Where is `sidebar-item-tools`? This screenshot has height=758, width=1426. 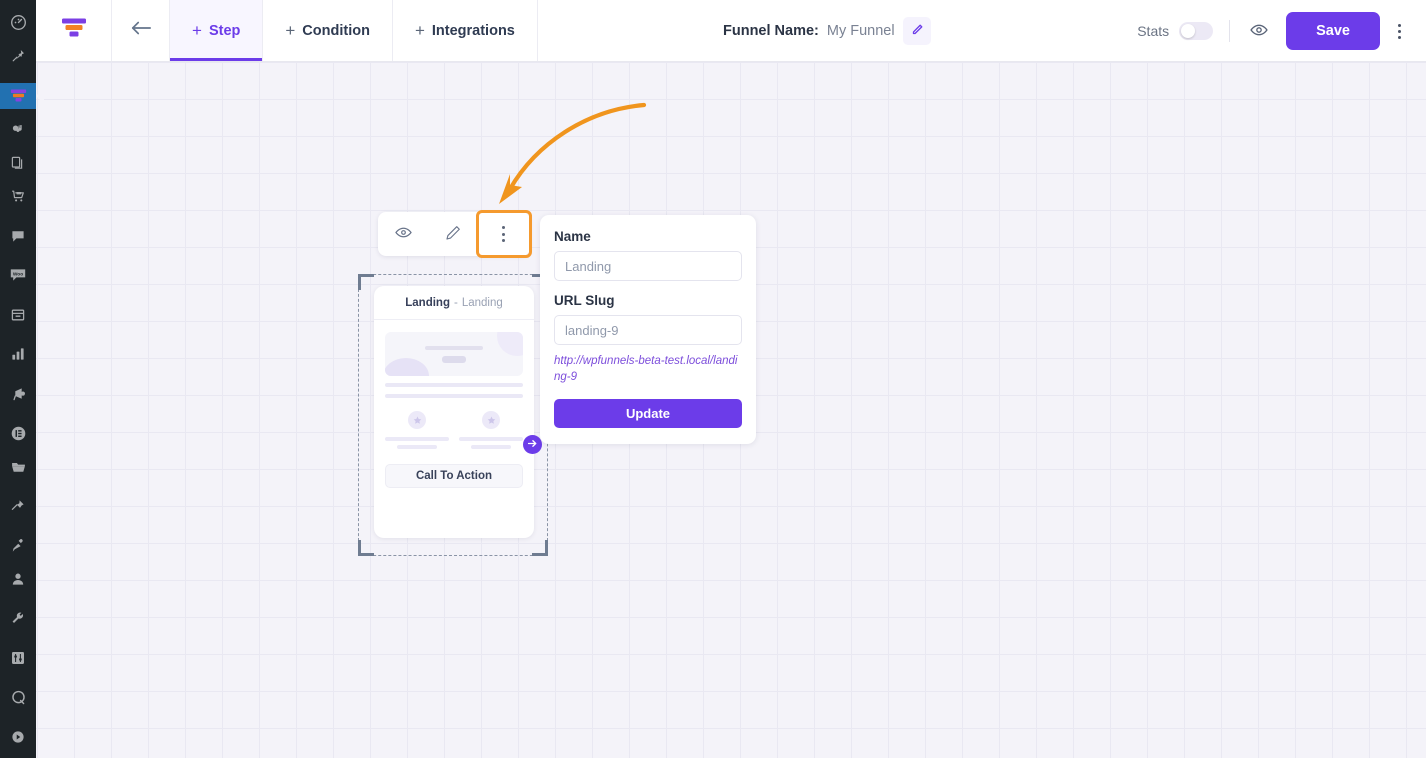
sidebar-item-tools is located at coordinates (18, 619).